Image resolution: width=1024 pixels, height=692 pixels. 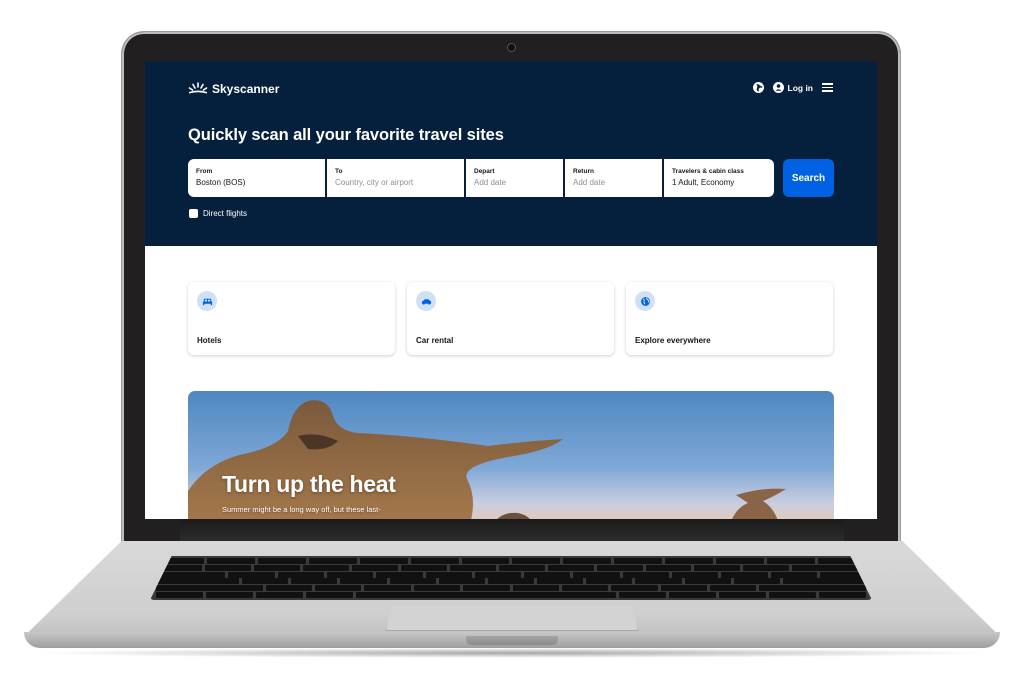 What do you see at coordinates (708, 171) in the screenshot?
I see `travelers-label: Travelers & cabin class` at bounding box center [708, 171].